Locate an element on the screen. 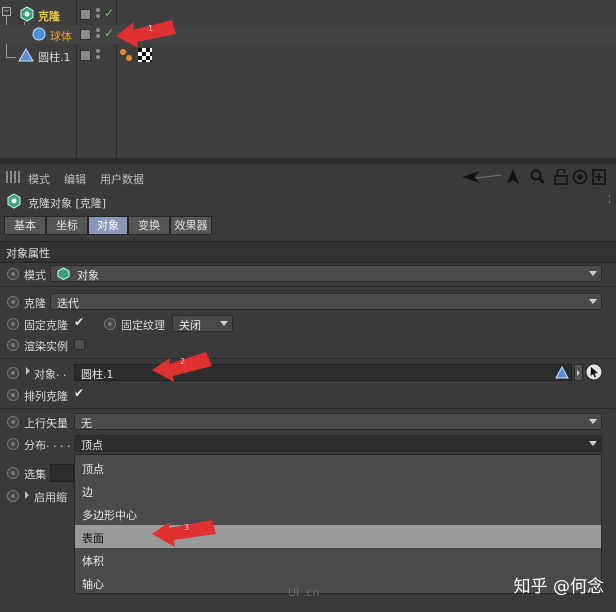 Image resolution: width=616 pixels, height=612 pixels. object-title: 克隆对象 [克隆] is located at coordinates (67, 203).